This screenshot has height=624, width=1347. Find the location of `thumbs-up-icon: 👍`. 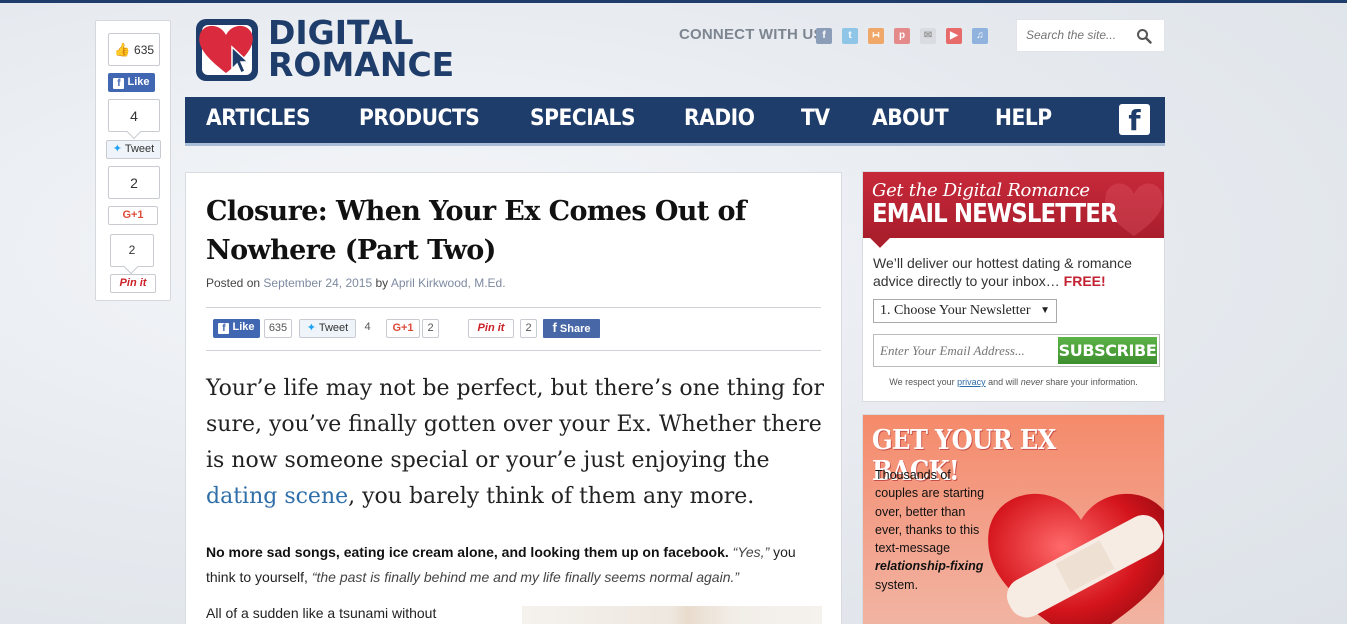

thumbs-up-icon: 👍 is located at coordinates (122, 49).